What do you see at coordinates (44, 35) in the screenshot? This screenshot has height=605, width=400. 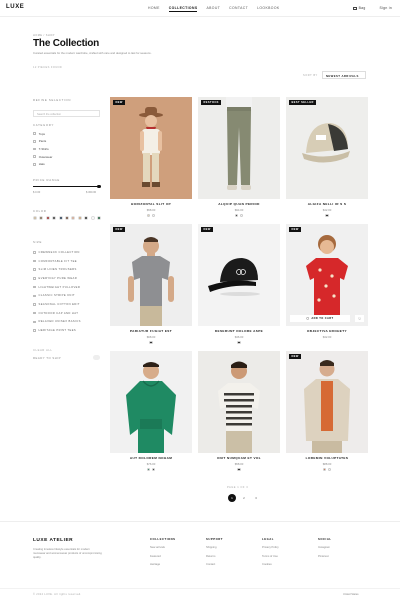 I see `breadcrumb: HOME / SHOP` at bounding box center [44, 35].